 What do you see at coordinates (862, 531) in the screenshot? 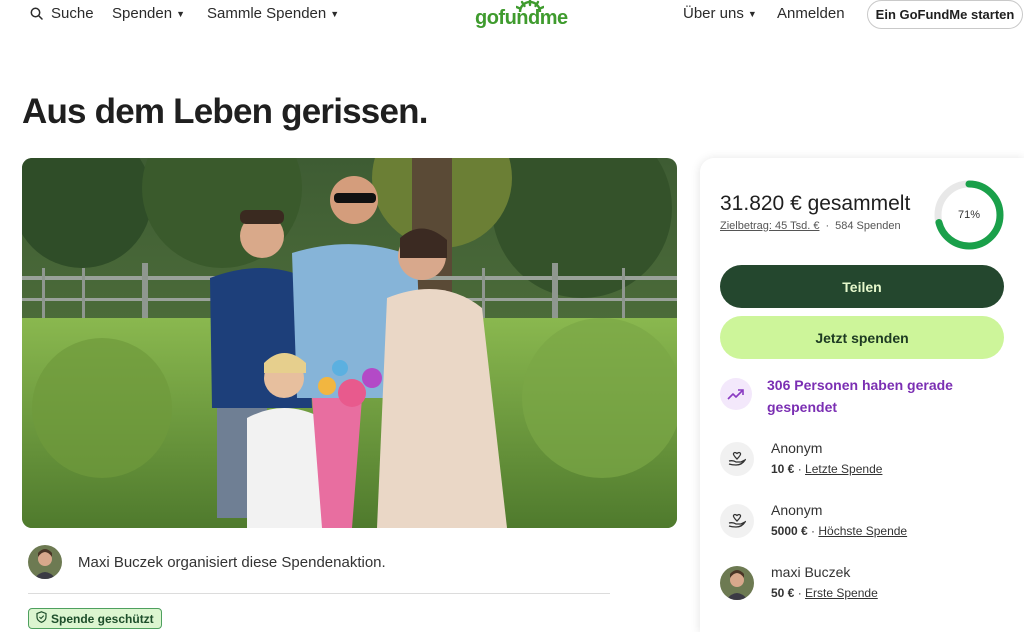
I see `donation-label-link: Höchste Spende` at bounding box center [862, 531].